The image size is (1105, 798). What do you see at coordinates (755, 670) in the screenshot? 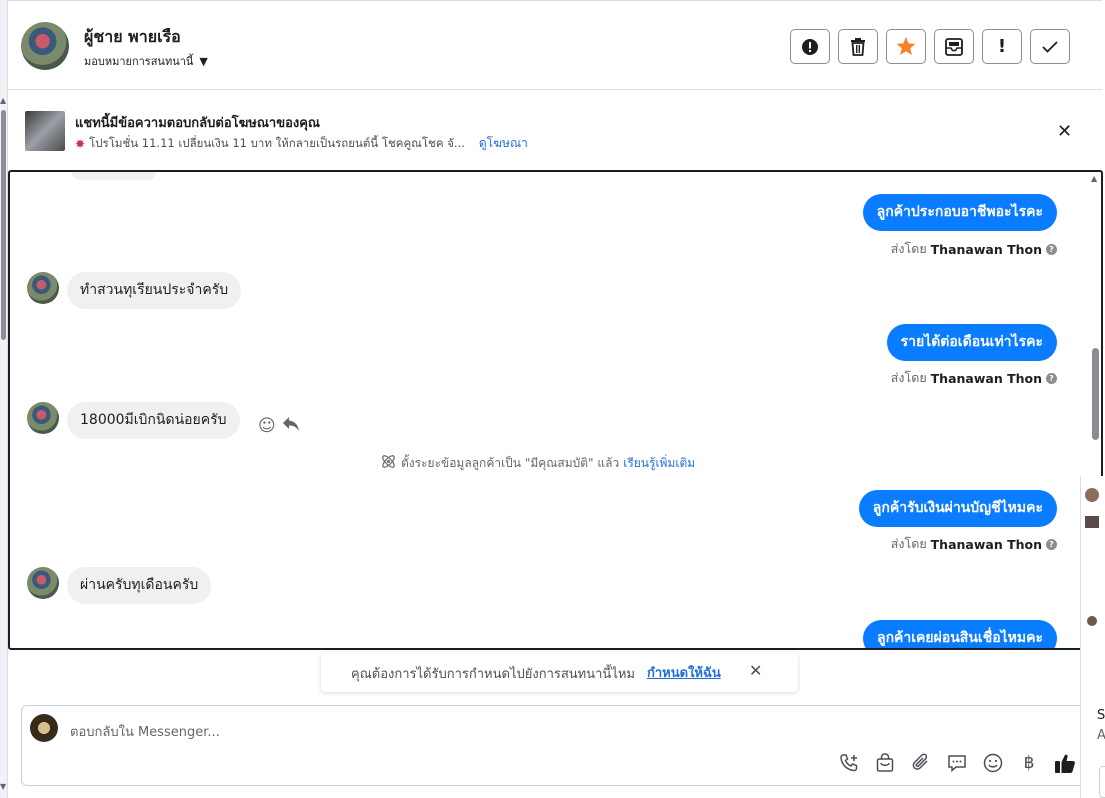
I see `close-icon: ✕` at bounding box center [755, 670].